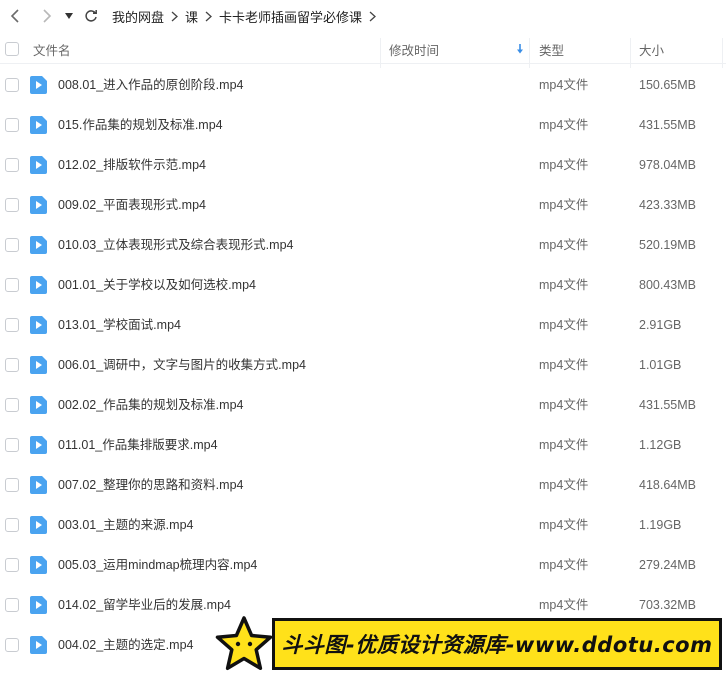 This screenshot has height=675, width=726. What do you see at coordinates (15, 16) in the screenshot?
I see `back-arrow-icon` at bounding box center [15, 16].